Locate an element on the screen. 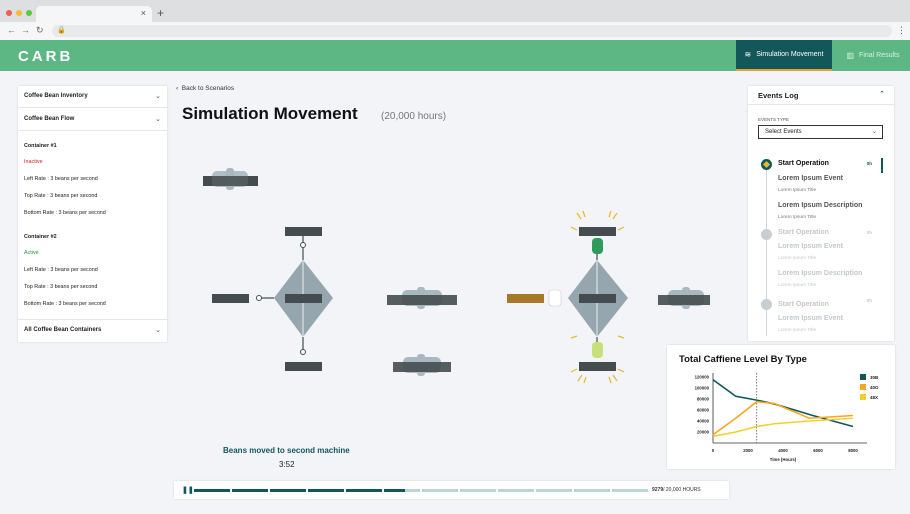 The image size is (910, 514). events-type-select: Select Events ⌄ is located at coordinates (820, 132).